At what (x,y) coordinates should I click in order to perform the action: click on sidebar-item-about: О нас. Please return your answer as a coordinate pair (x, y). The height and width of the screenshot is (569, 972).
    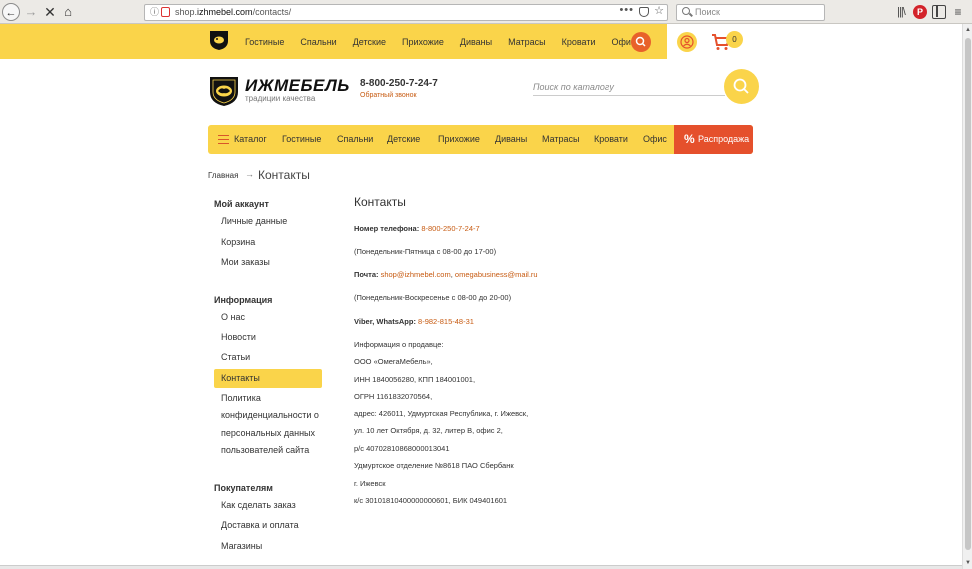
    Looking at the image, I should click on (233, 317).